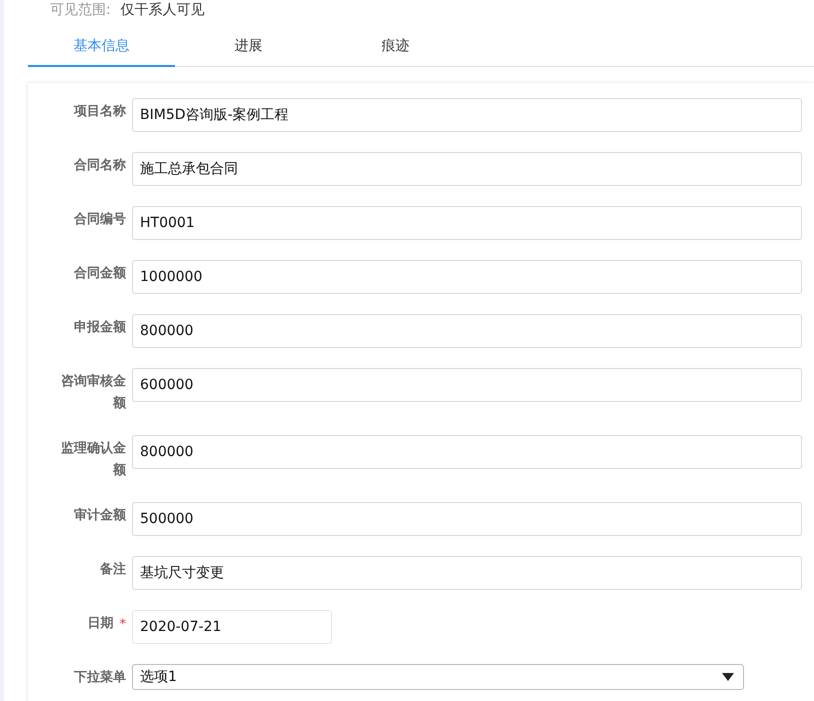 The width and height of the screenshot is (814, 701). What do you see at coordinates (438, 677) in the screenshot?
I see `dropdown: 选项1` at bounding box center [438, 677].